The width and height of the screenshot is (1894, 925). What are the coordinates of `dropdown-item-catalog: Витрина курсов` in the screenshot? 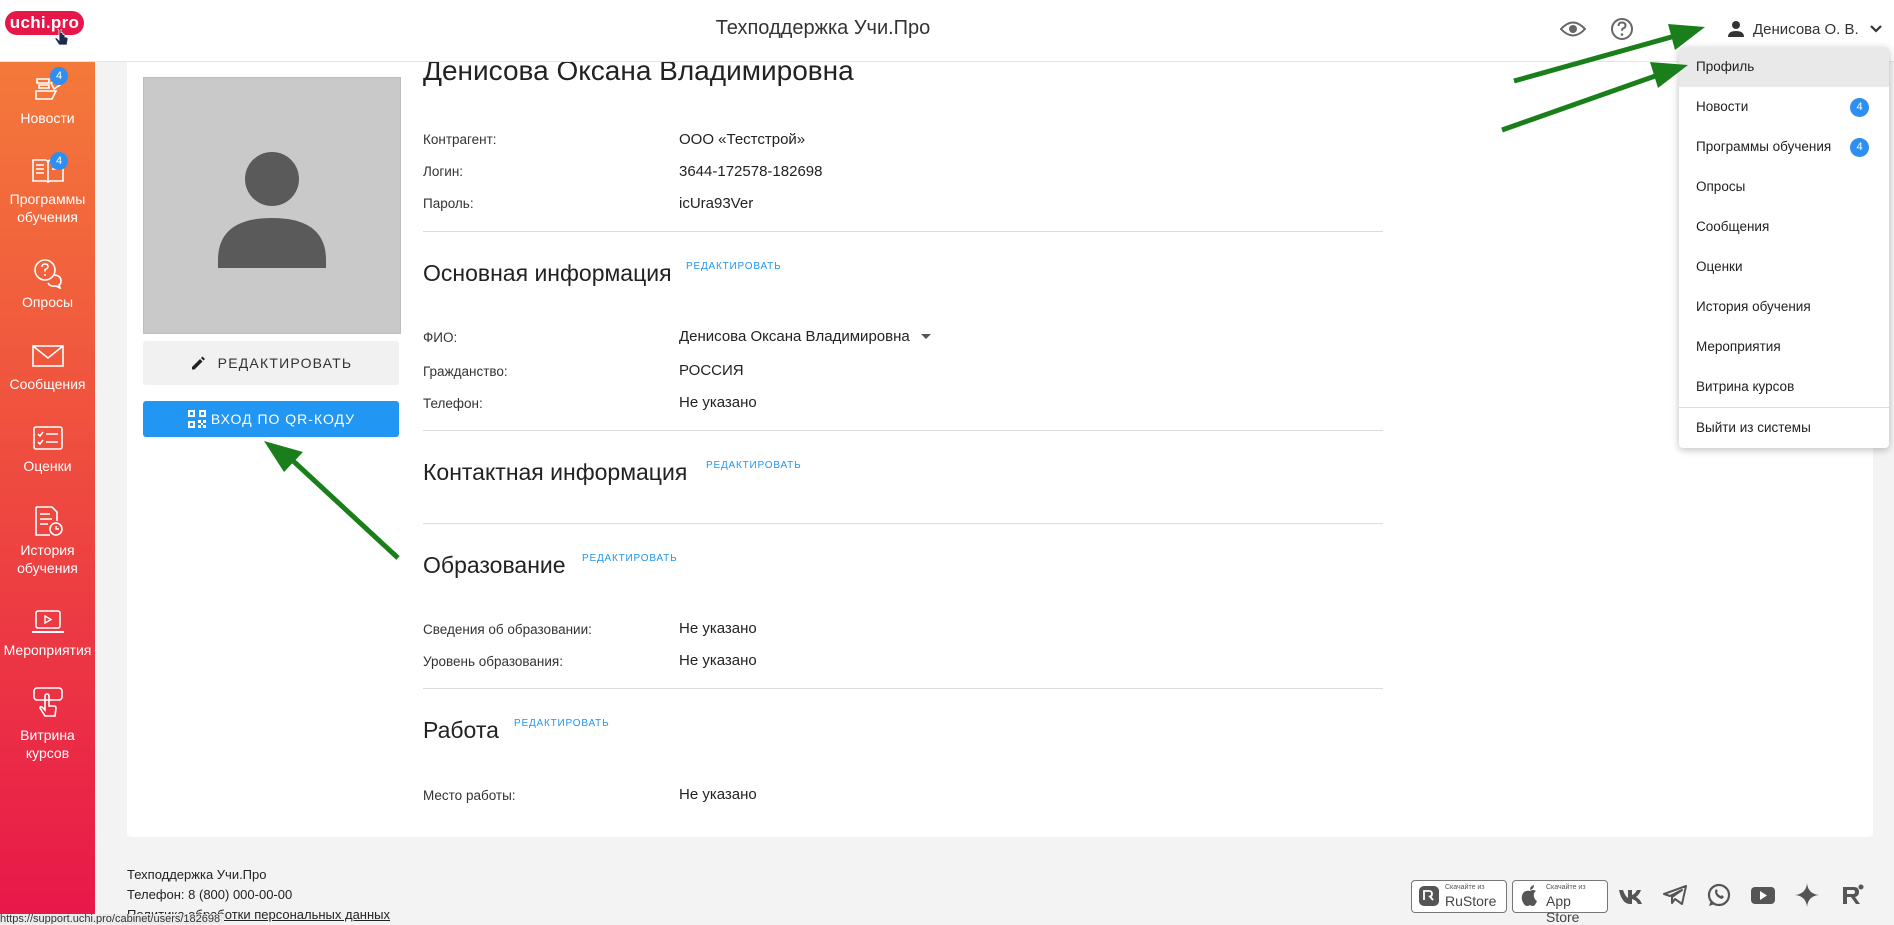 It's located at (1784, 387).